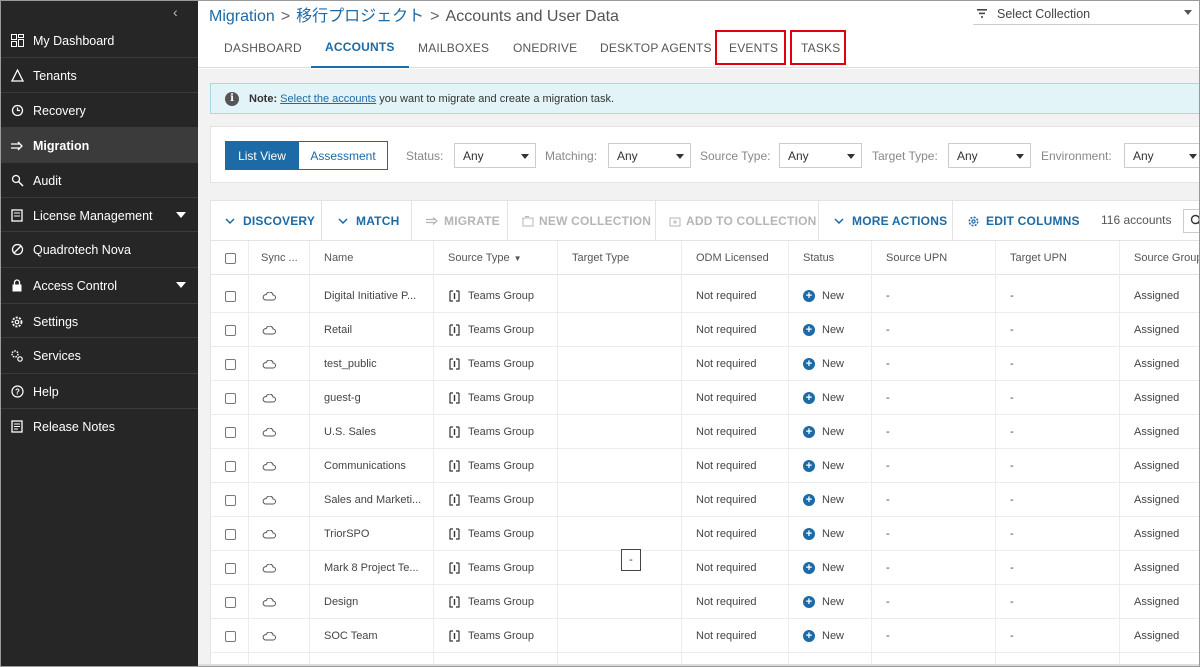 The height and width of the screenshot is (667, 1200). Describe the element at coordinates (269, 636) in the screenshot. I see `cloud-icon` at that location.